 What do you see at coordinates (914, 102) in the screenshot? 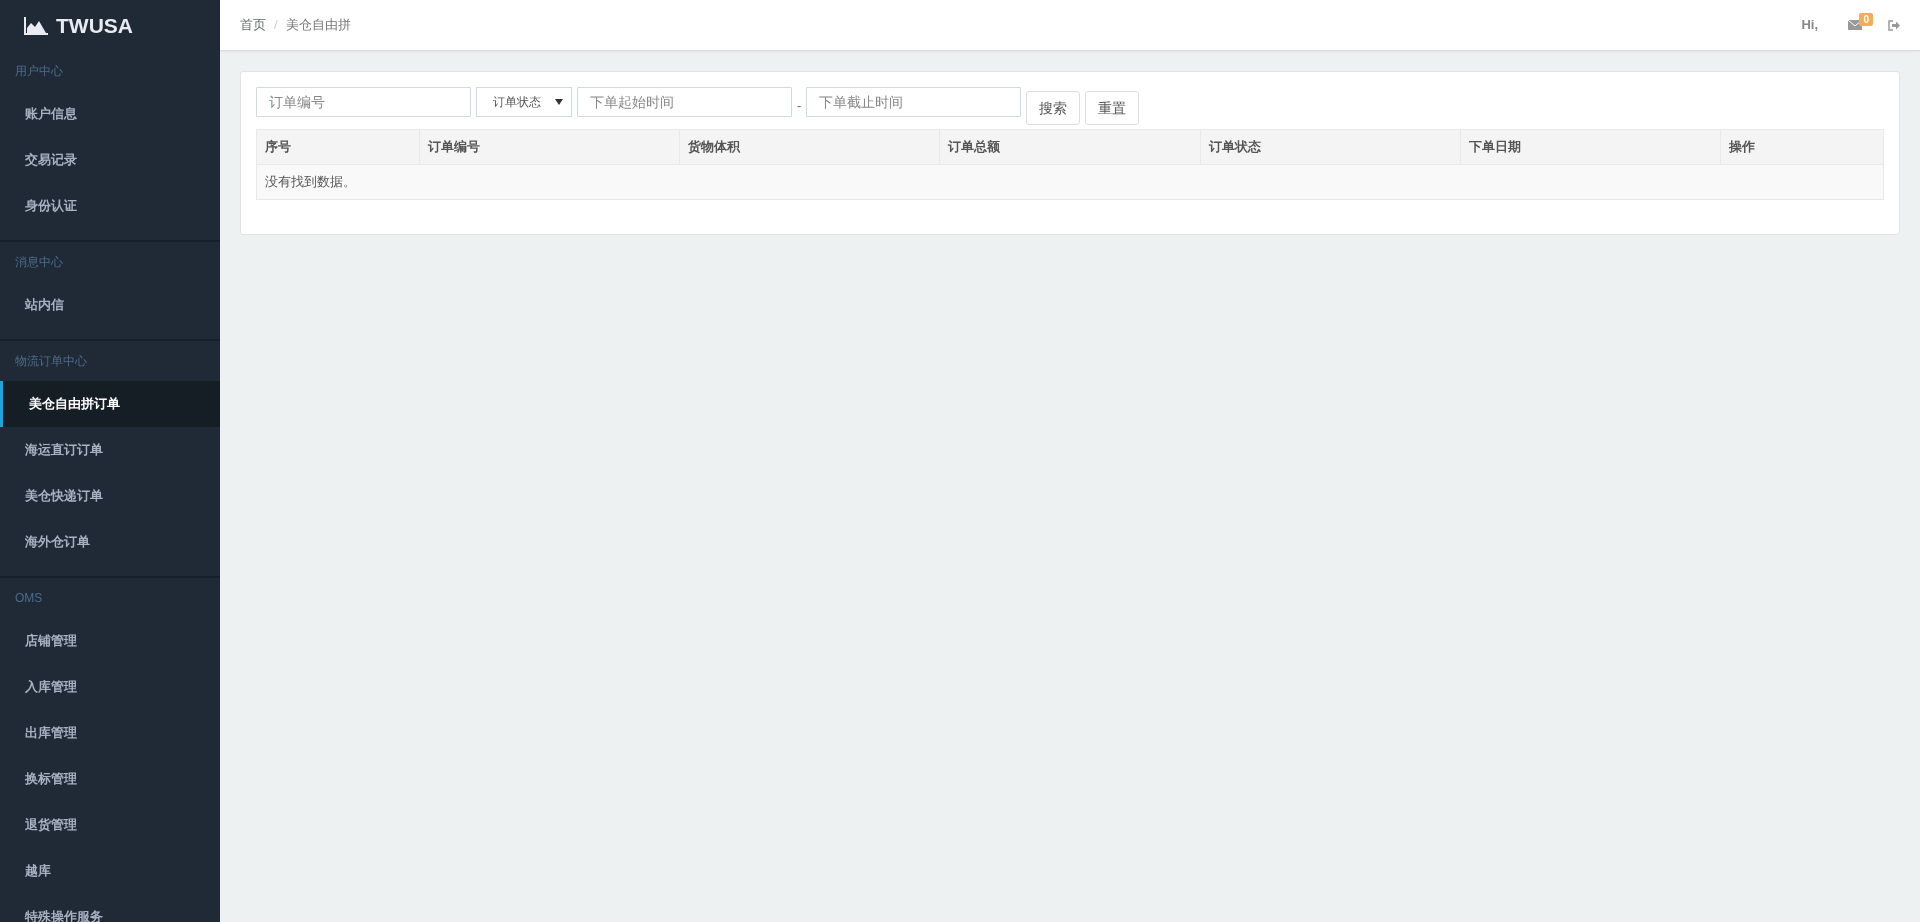
I see `end-time-field: 下单截止时间` at bounding box center [914, 102].